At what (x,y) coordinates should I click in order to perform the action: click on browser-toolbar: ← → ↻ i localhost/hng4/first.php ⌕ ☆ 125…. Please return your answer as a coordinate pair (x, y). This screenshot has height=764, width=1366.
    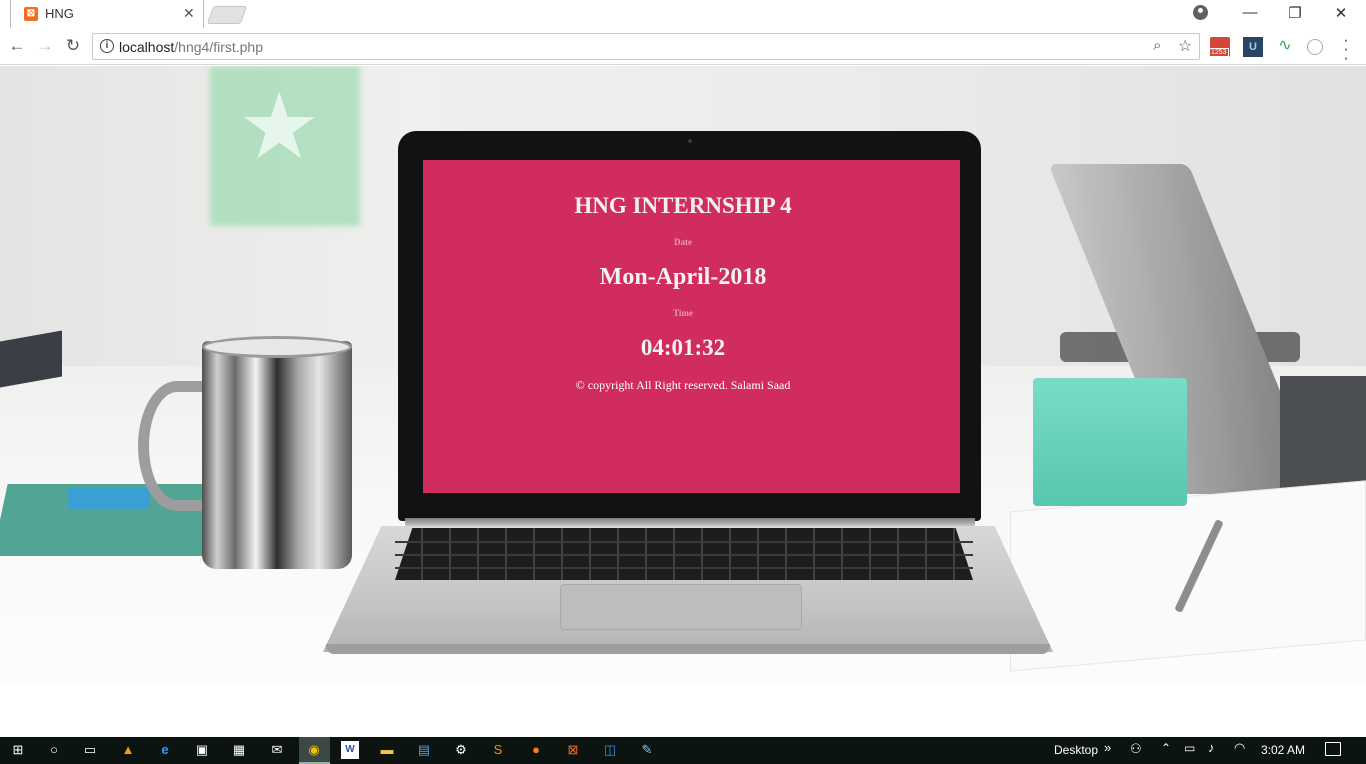
    Looking at the image, I should click on (683, 47).